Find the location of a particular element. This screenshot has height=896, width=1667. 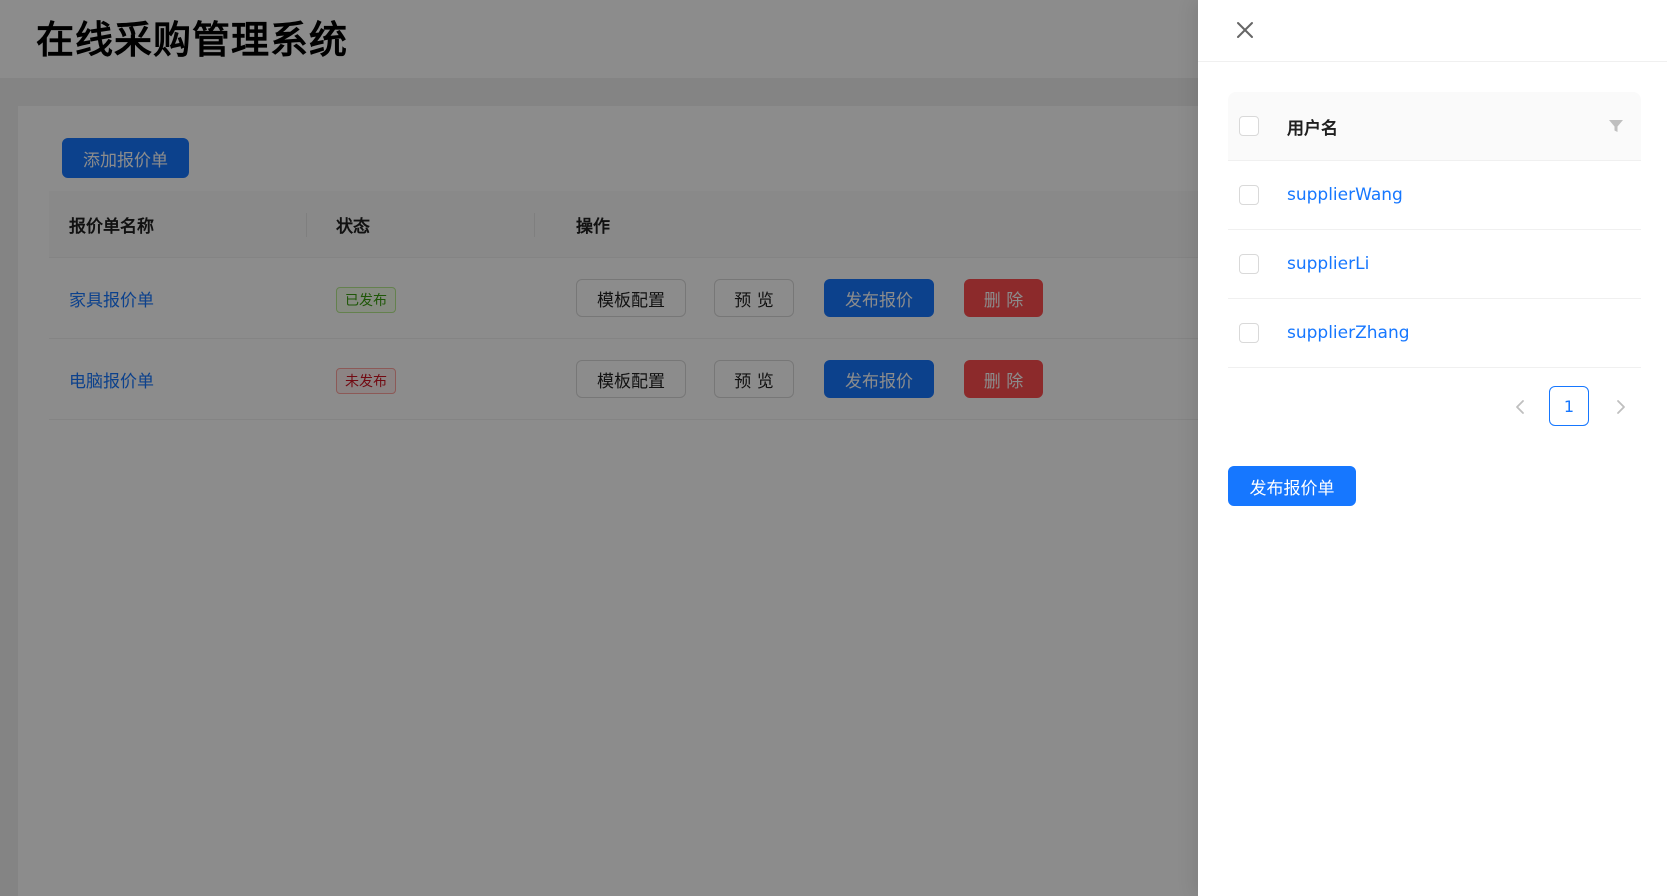

table-row: supplierZhang is located at coordinates (1434, 333).